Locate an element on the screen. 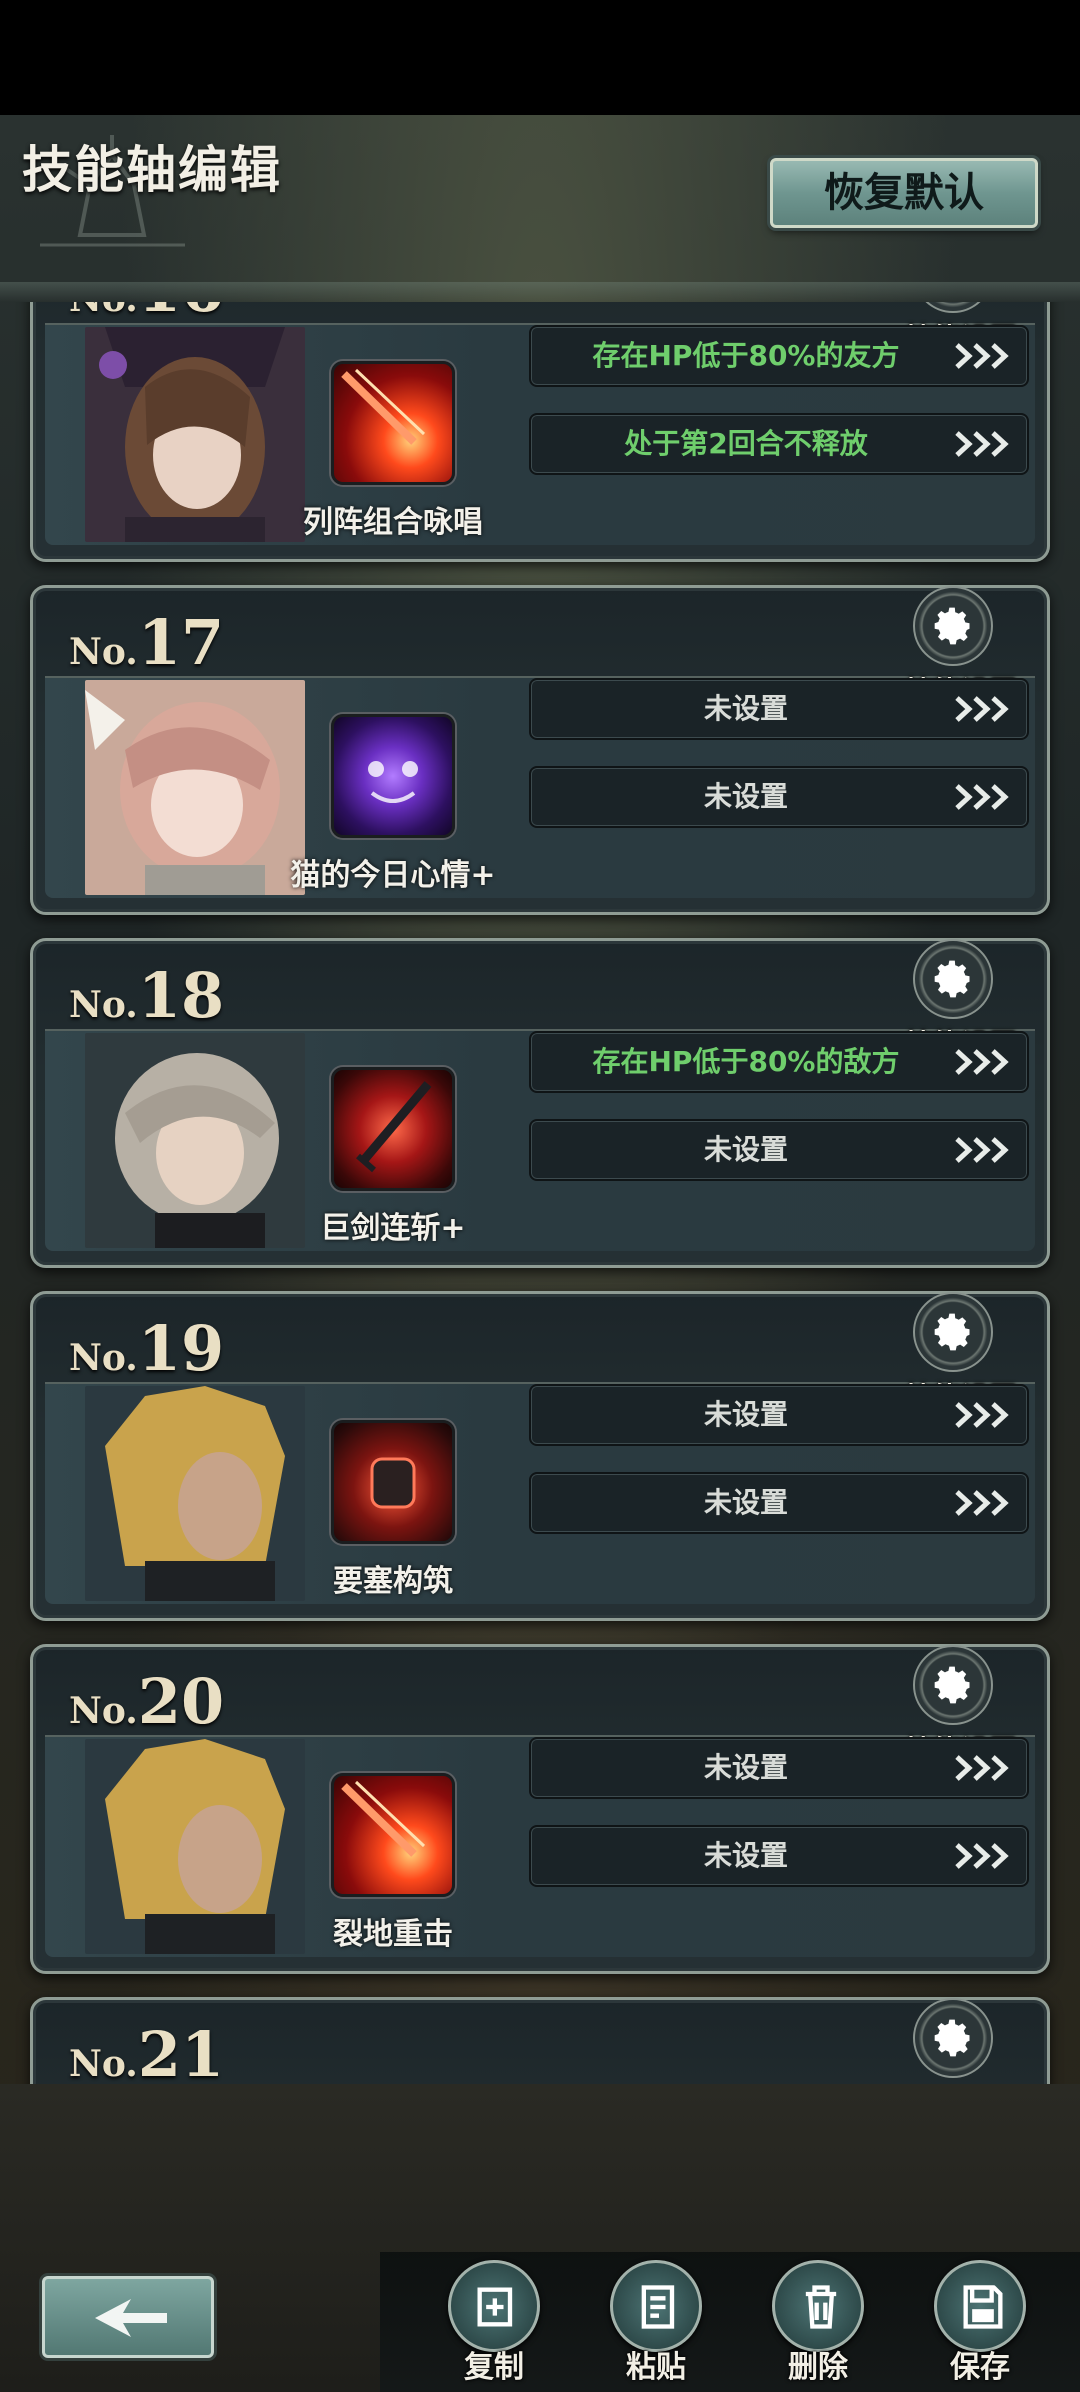 The width and height of the screenshot is (1080, 2392). skill-card-18: No.18 技能设置 巨剑连斩+ 存在HP低于80%的敌方 is located at coordinates (540, 1103).